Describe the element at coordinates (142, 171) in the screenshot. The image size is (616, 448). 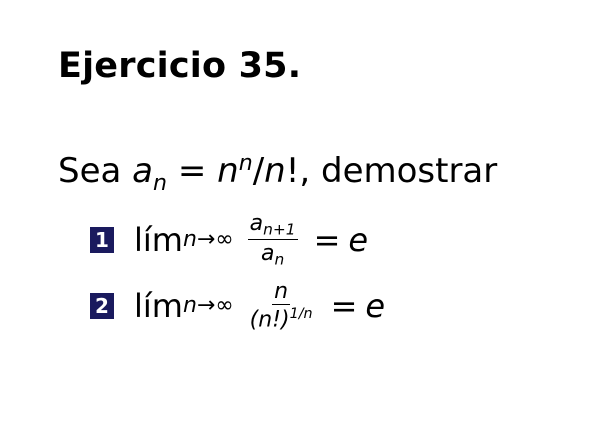
I see `intro-a: a` at that location.